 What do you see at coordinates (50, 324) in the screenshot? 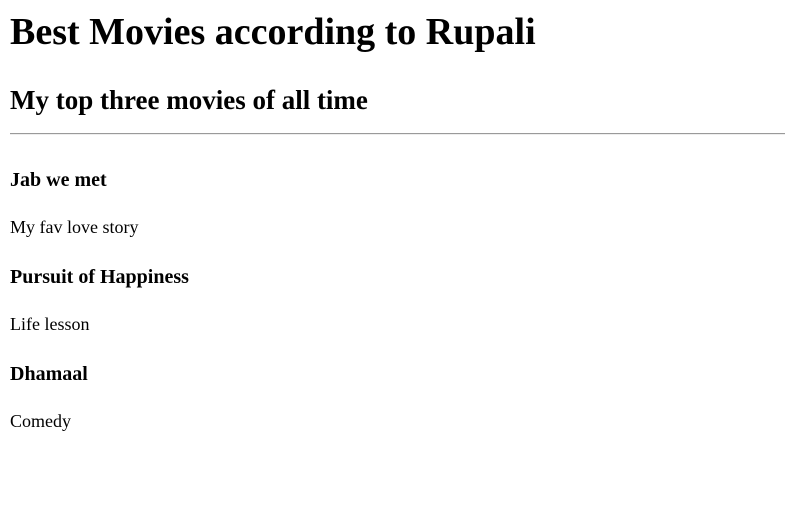
I see `movie-description: Life lesson` at bounding box center [50, 324].